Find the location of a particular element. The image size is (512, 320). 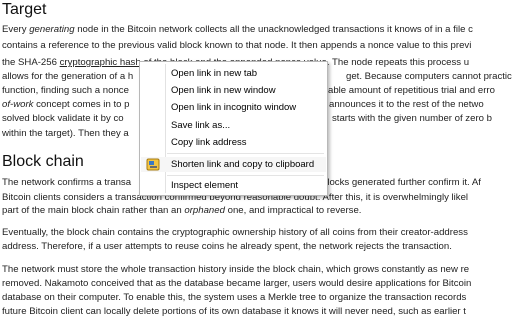

menu-item-open-incognito: Open link in incognito window is located at coordinates (233, 107).